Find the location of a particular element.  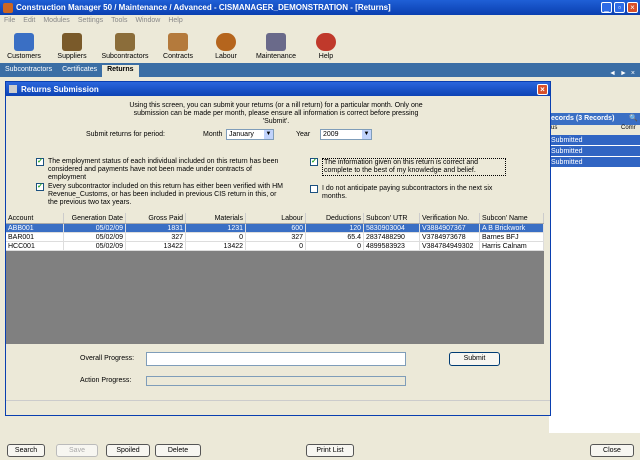

maintenance-icon is located at coordinates (276, 42).